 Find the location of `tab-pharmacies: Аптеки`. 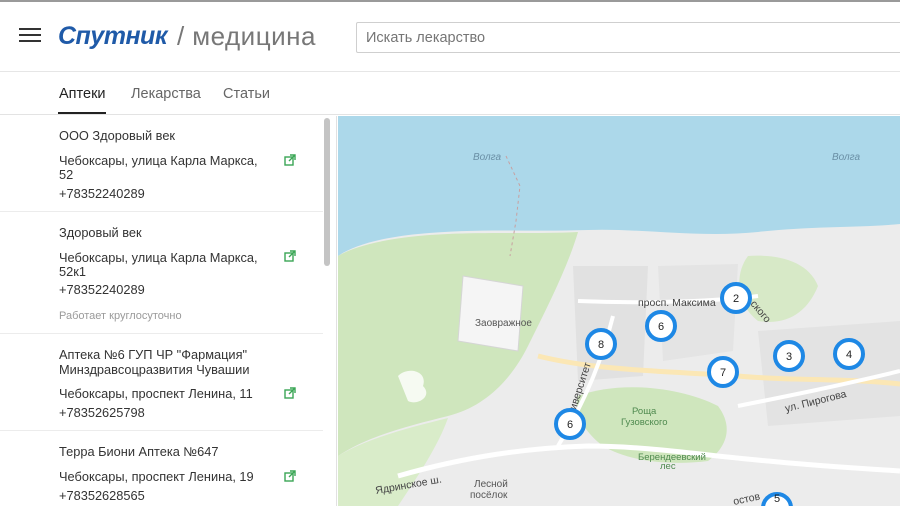

tab-pharmacies: Аптеки is located at coordinates (82, 94).